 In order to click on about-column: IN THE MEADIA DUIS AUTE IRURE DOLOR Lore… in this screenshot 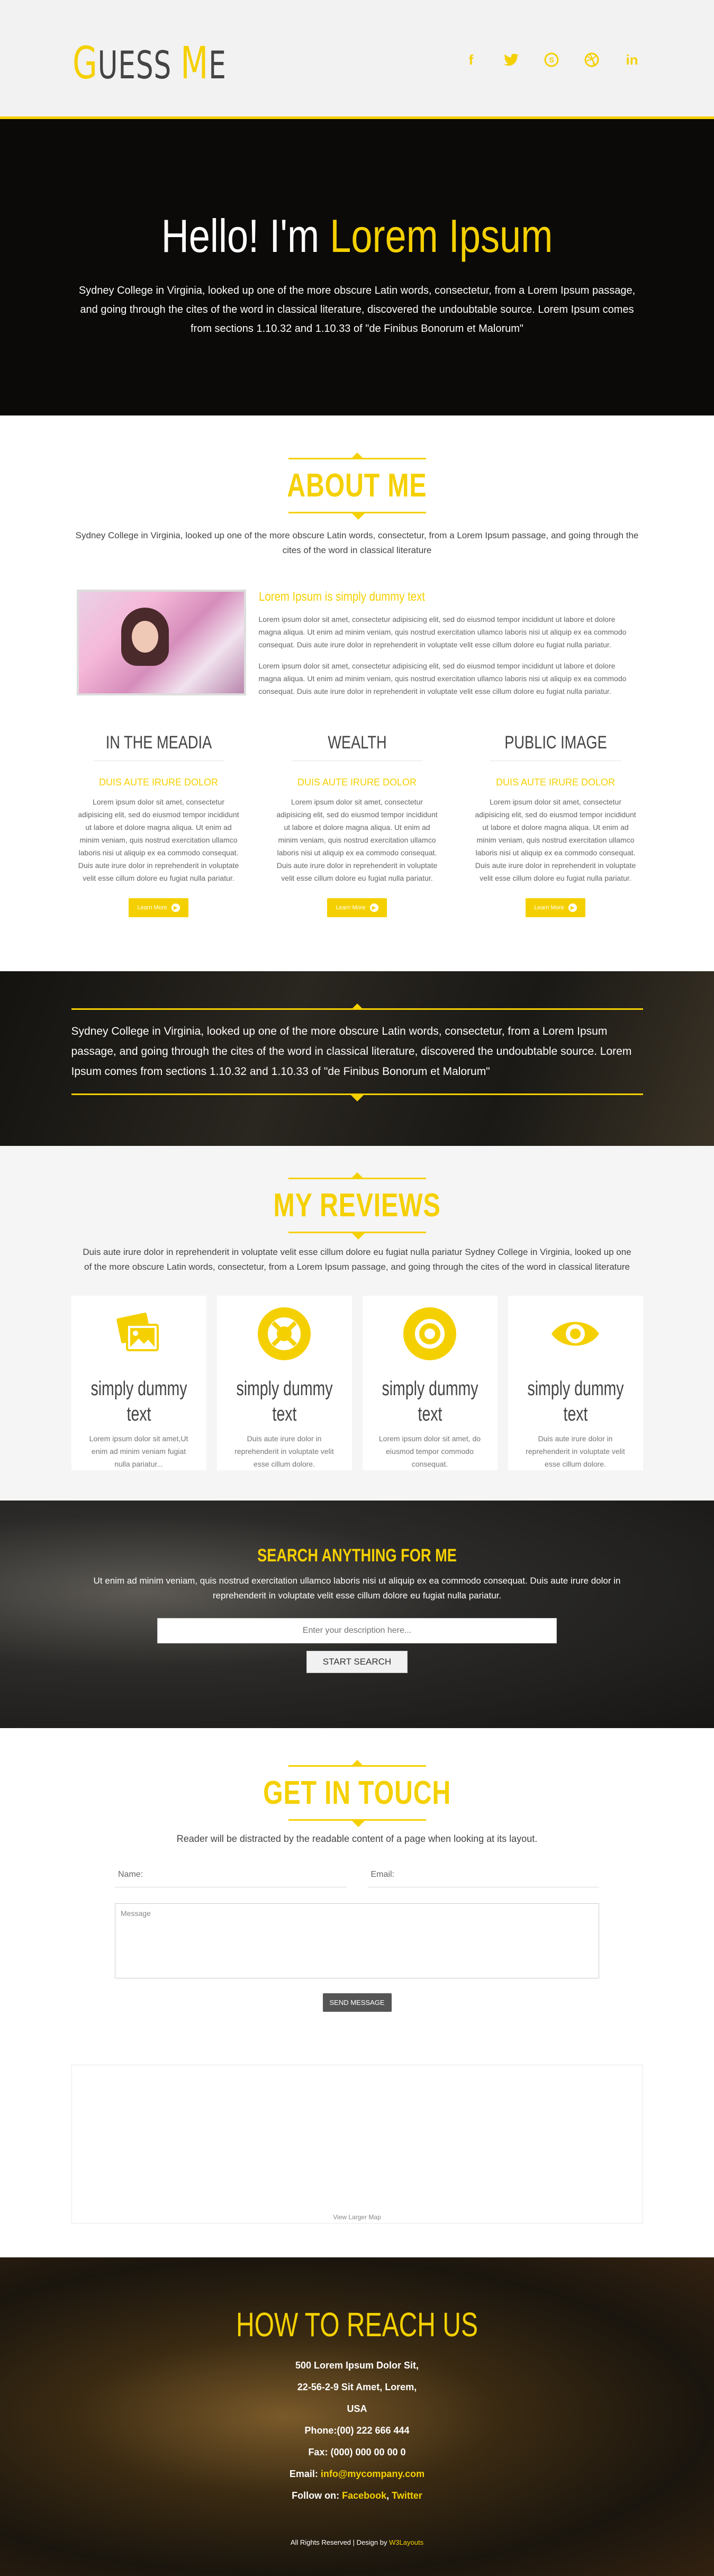, I will do `click(159, 825)`.